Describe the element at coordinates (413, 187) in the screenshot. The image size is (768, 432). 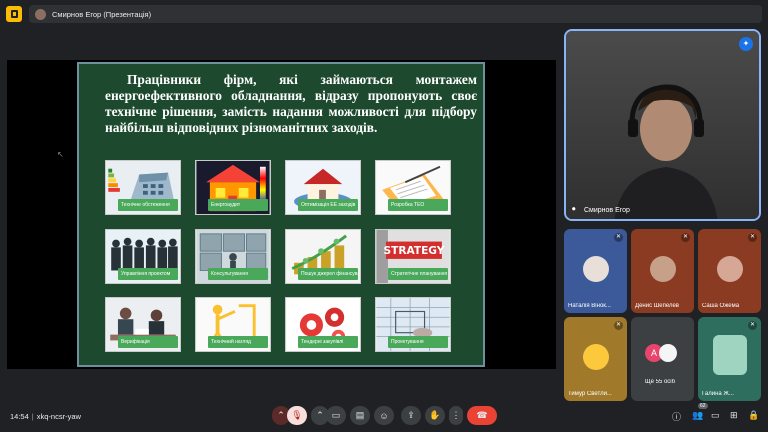
I see `slide-tile-feasibility: Розробка ТЕО` at that location.